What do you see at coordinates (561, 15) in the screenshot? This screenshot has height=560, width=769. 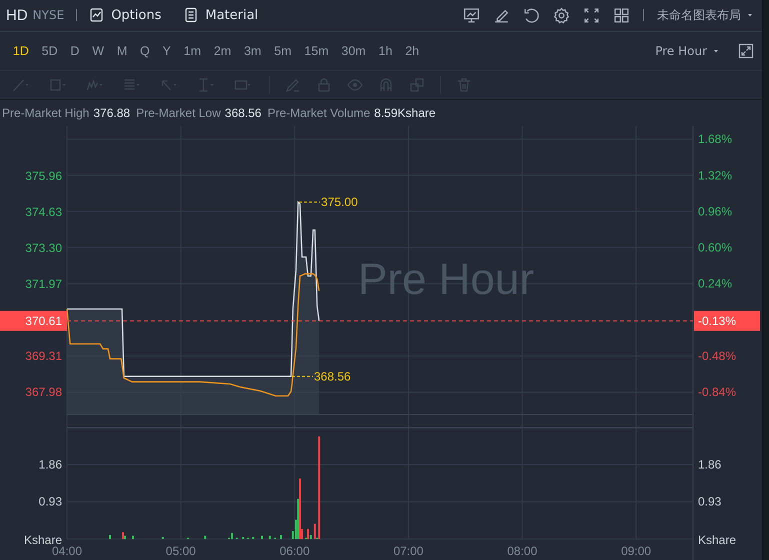 I see `settings-icon` at bounding box center [561, 15].